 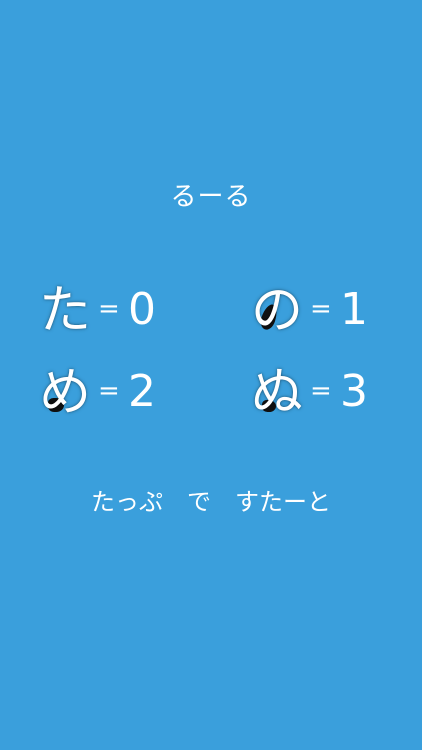 I want to click on rule-no: の = 1, so click(x=318, y=310).